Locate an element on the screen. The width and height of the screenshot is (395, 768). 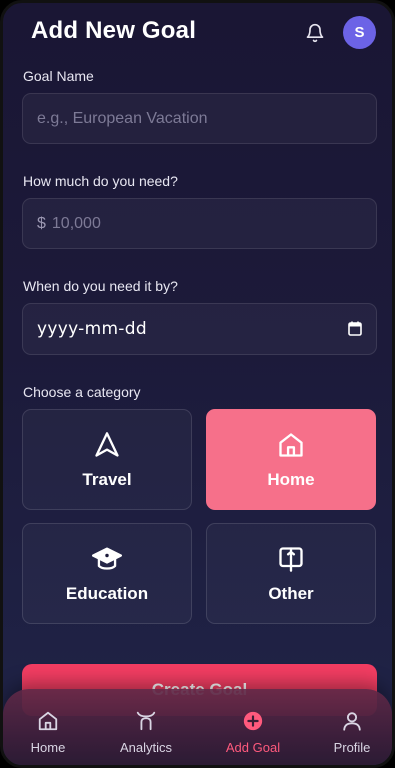
goal-name-placeholder: e.g., European Vacation is located at coordinates (122, 118).